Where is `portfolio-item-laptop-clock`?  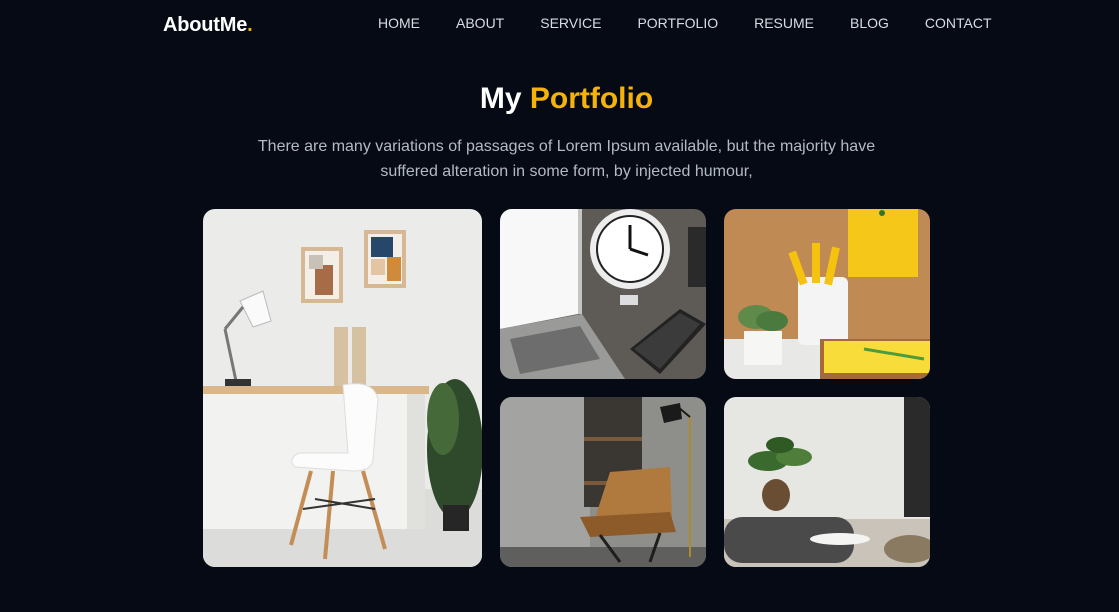 portfolio-item-laptop-clock is located at coordinates (603, 294).